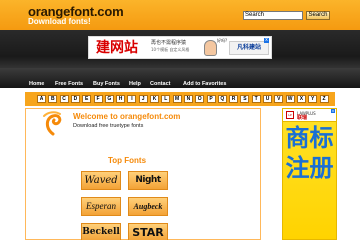 The height and width of the screenshot is (240, 360). What do you see at coordinates (41, 99) in the screenshot?
I see `alphabet-letter-a: A` at bounding box center [41, 99].